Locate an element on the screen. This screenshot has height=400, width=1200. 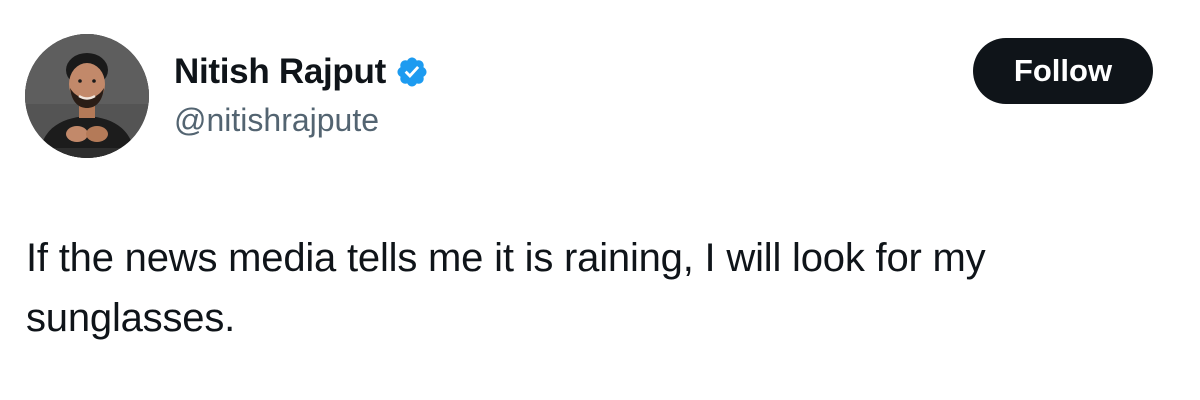
verified-badge-icon is located at coordinates (412, 72).